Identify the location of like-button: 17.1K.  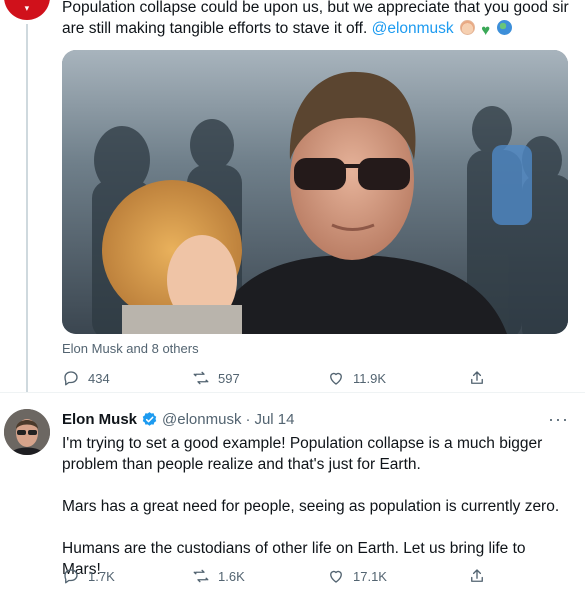
(357, 576).